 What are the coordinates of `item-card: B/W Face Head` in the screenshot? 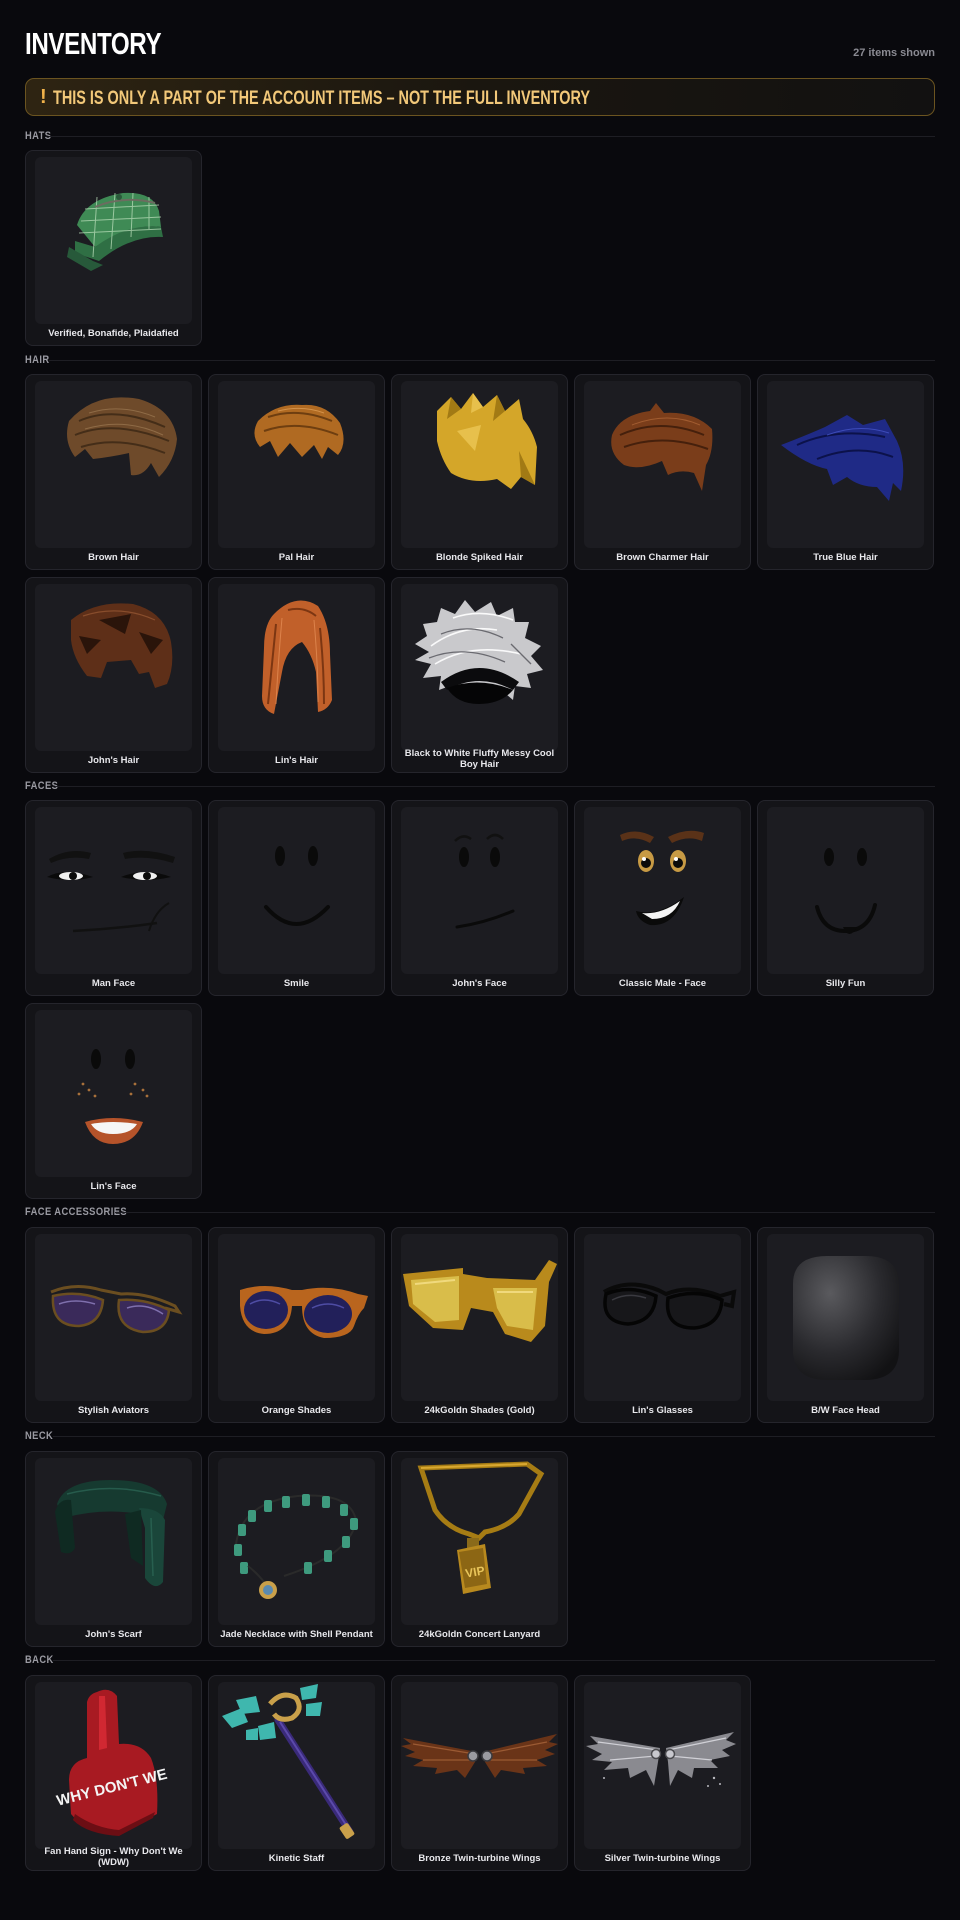 It's located at (845, 1325).